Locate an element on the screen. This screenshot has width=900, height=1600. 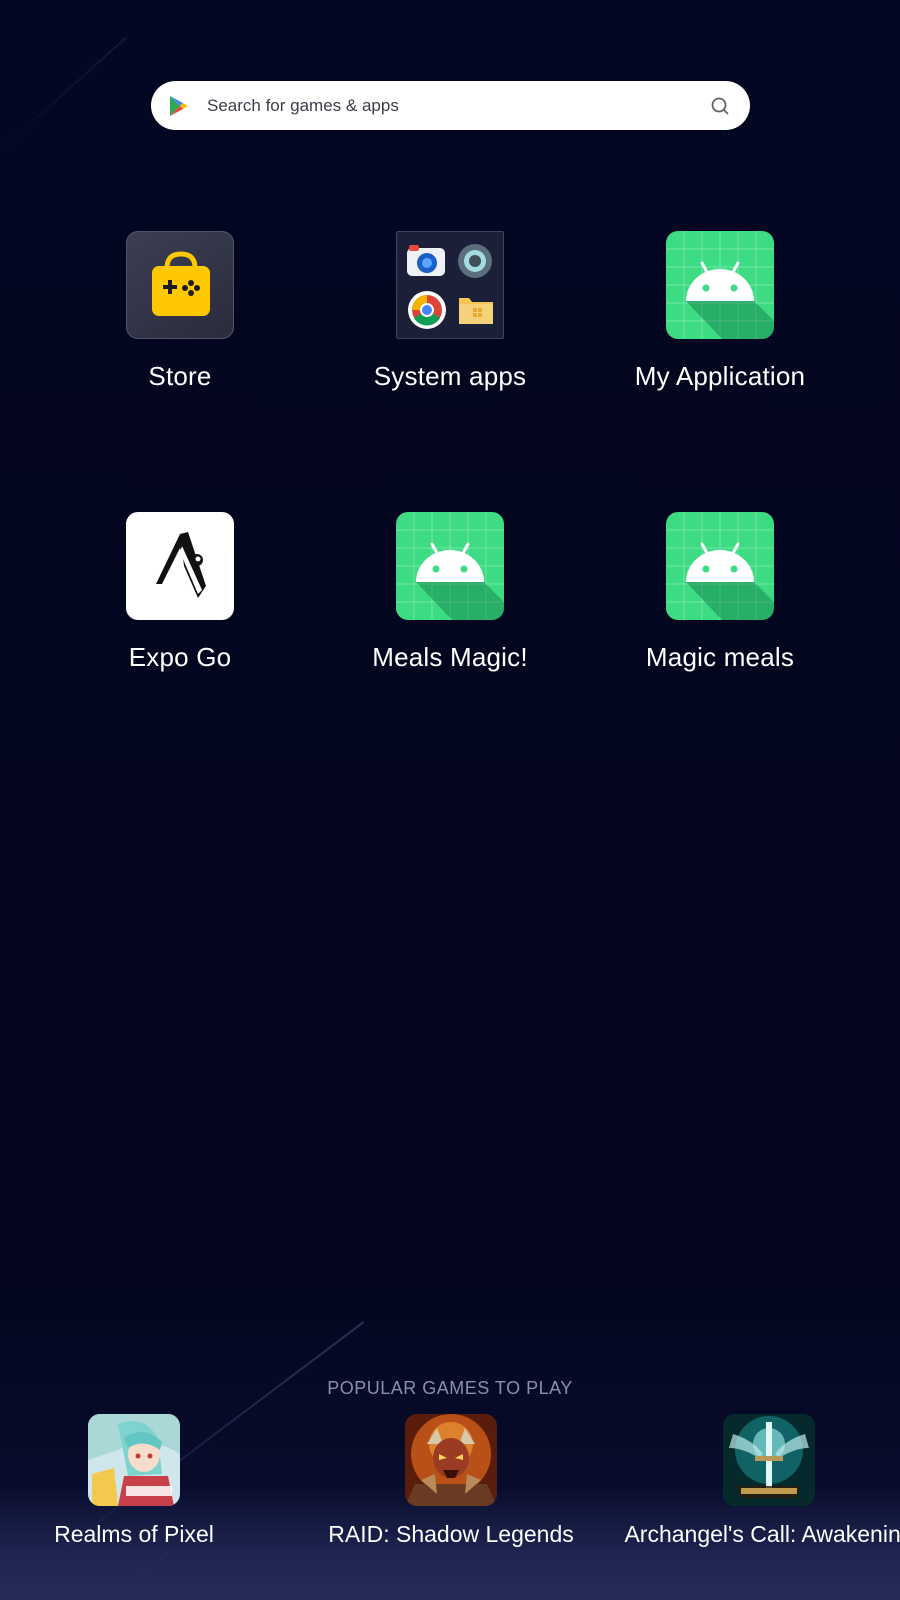
game-archangels-call: Archangel's Call: Awakening is located at coordinates (759, 1481).